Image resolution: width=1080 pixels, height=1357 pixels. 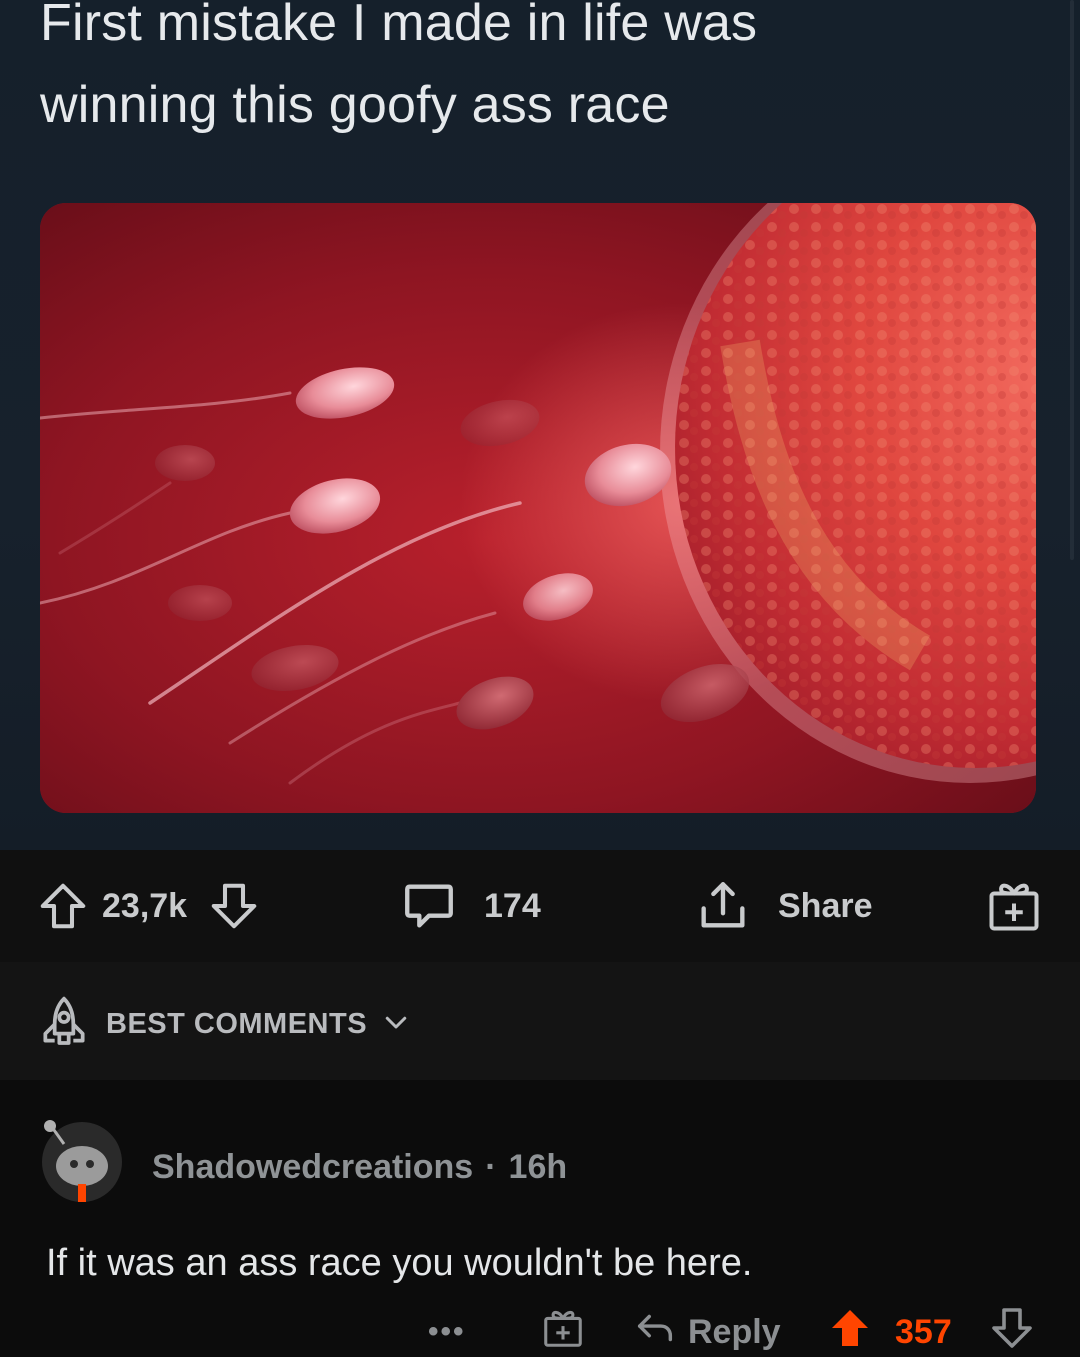 I want to click on vote-group: 23,7k, so click(x=148, y=906).